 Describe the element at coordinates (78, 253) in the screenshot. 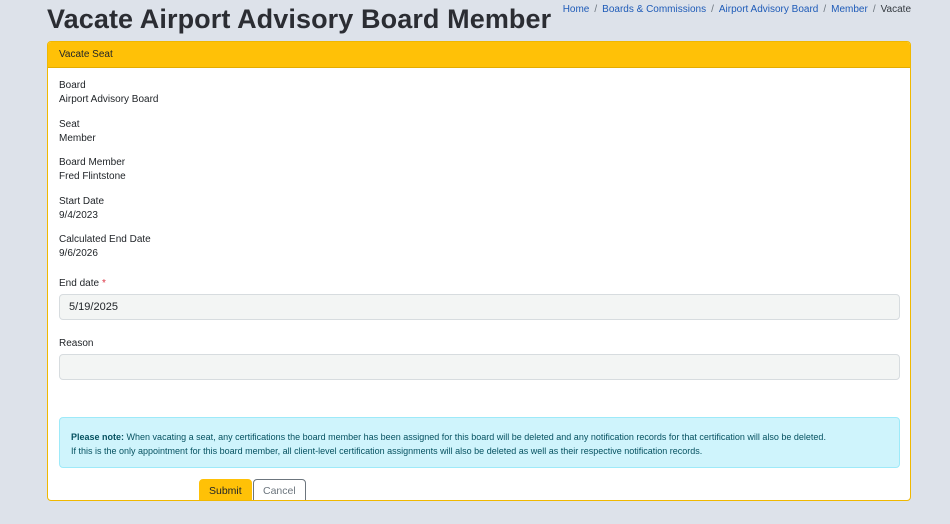

I see `field-value: 9/6/2026` at that location.